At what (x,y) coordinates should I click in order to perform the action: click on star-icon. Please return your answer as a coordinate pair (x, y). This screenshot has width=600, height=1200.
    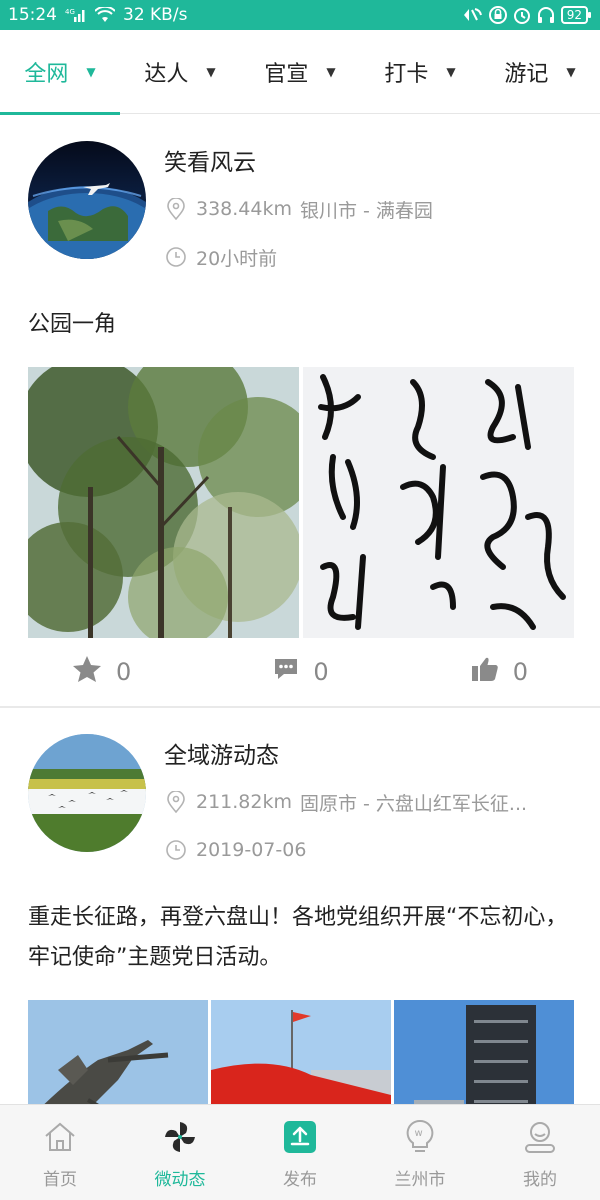
    Looking at the image, I should click on (87, 672).